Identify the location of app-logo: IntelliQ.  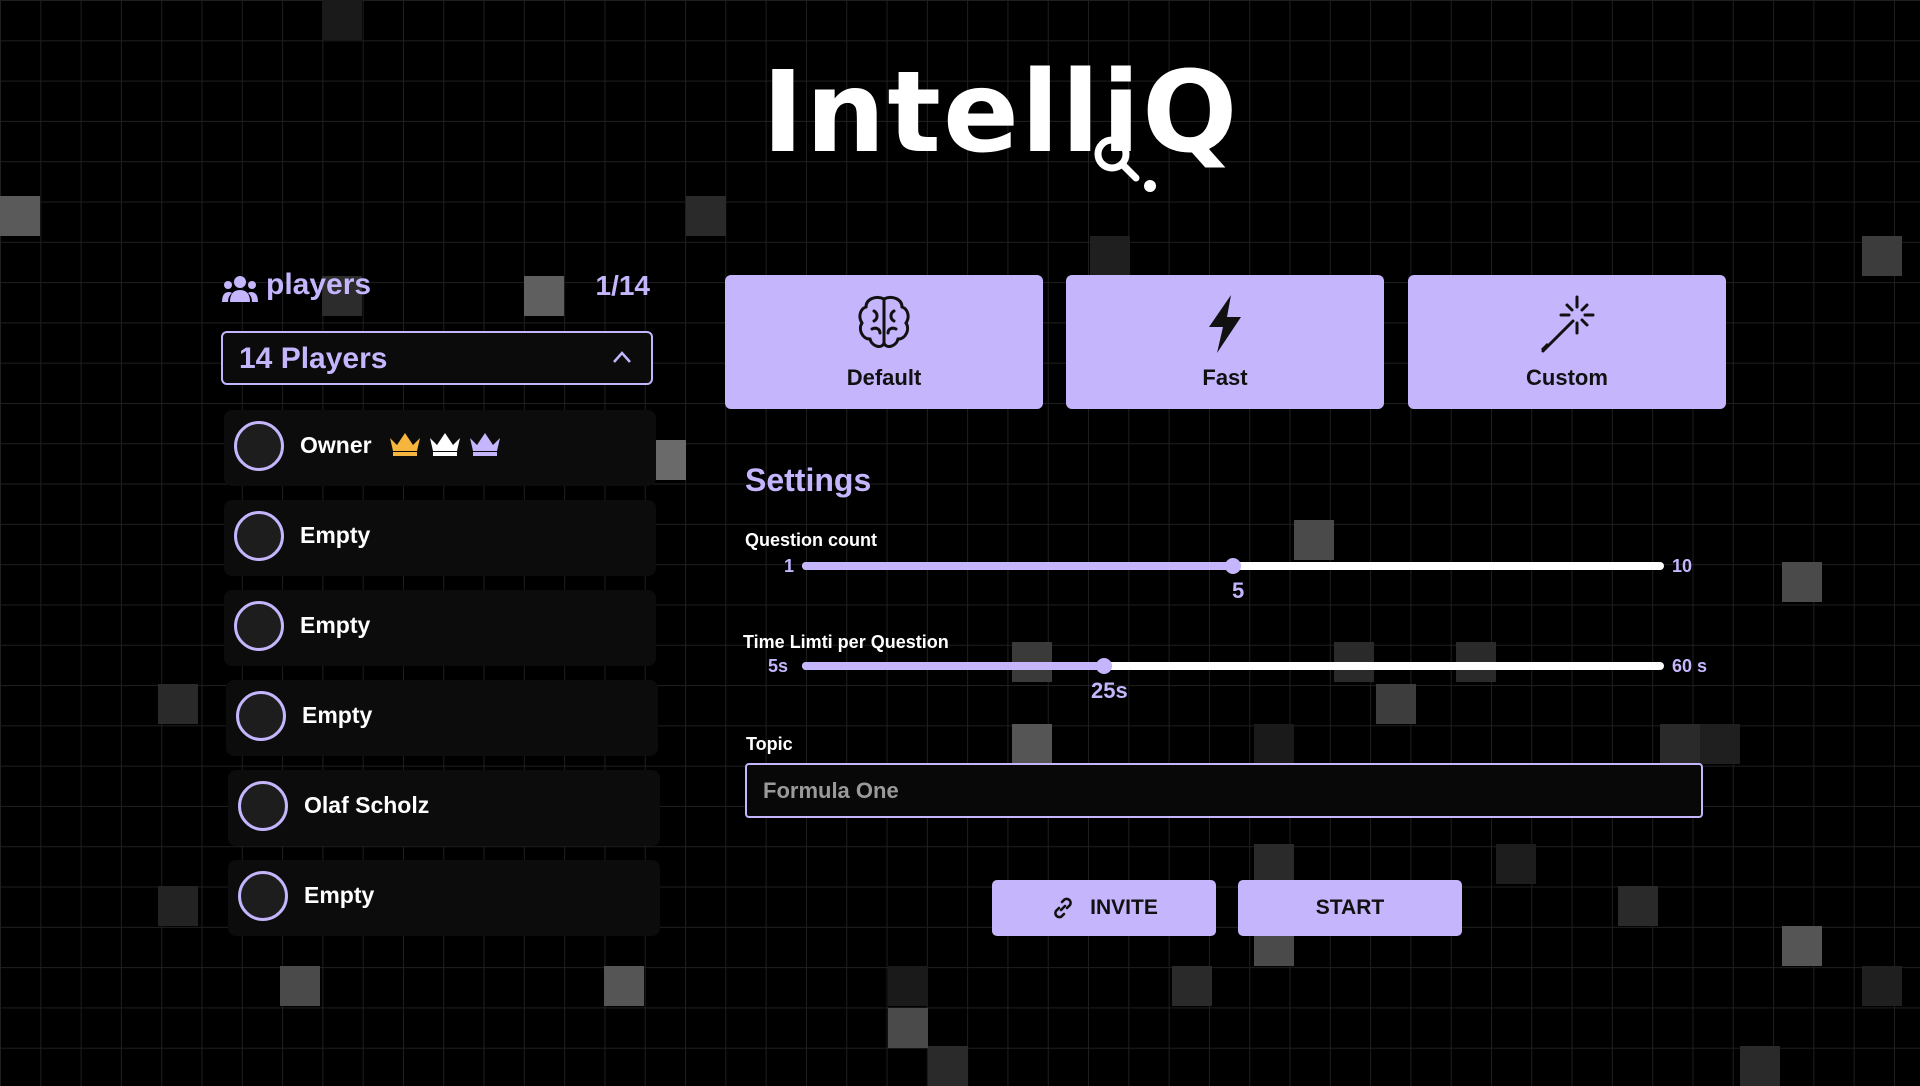
(999, 120).